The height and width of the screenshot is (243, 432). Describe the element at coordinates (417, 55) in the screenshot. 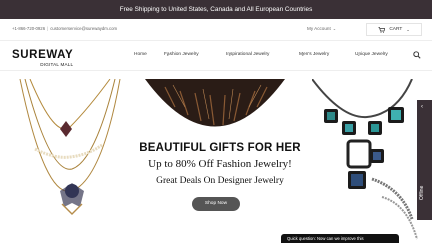

I see `search-icon` at that location.